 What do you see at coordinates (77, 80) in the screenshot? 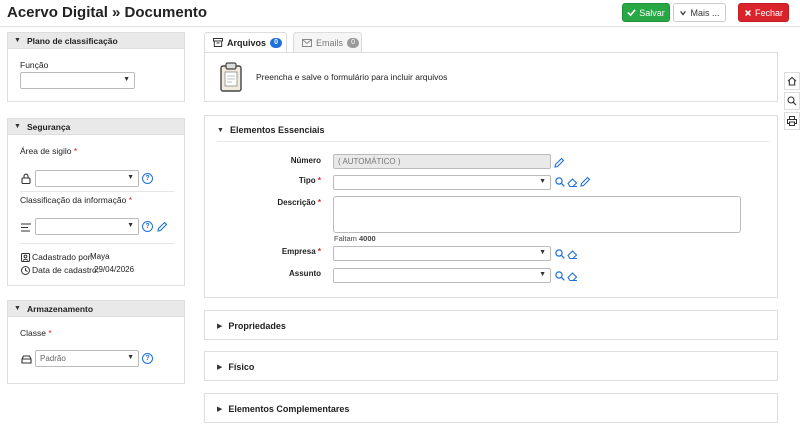
I see `funcao-select: ▼` at bounding box center [77, 80].